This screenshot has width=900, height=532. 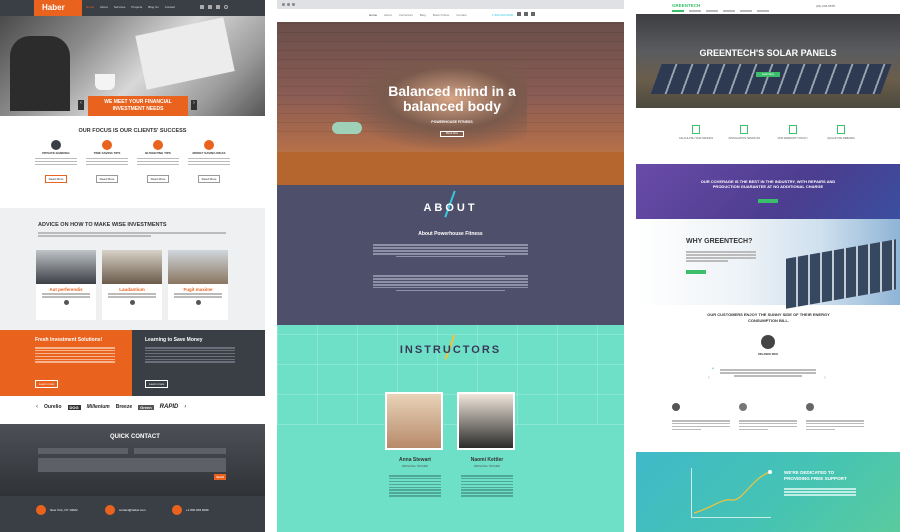 What do you see at coordinates (220, 477) in the screenshot?
I see `send-button: Send` at bounding box center [220, 477].